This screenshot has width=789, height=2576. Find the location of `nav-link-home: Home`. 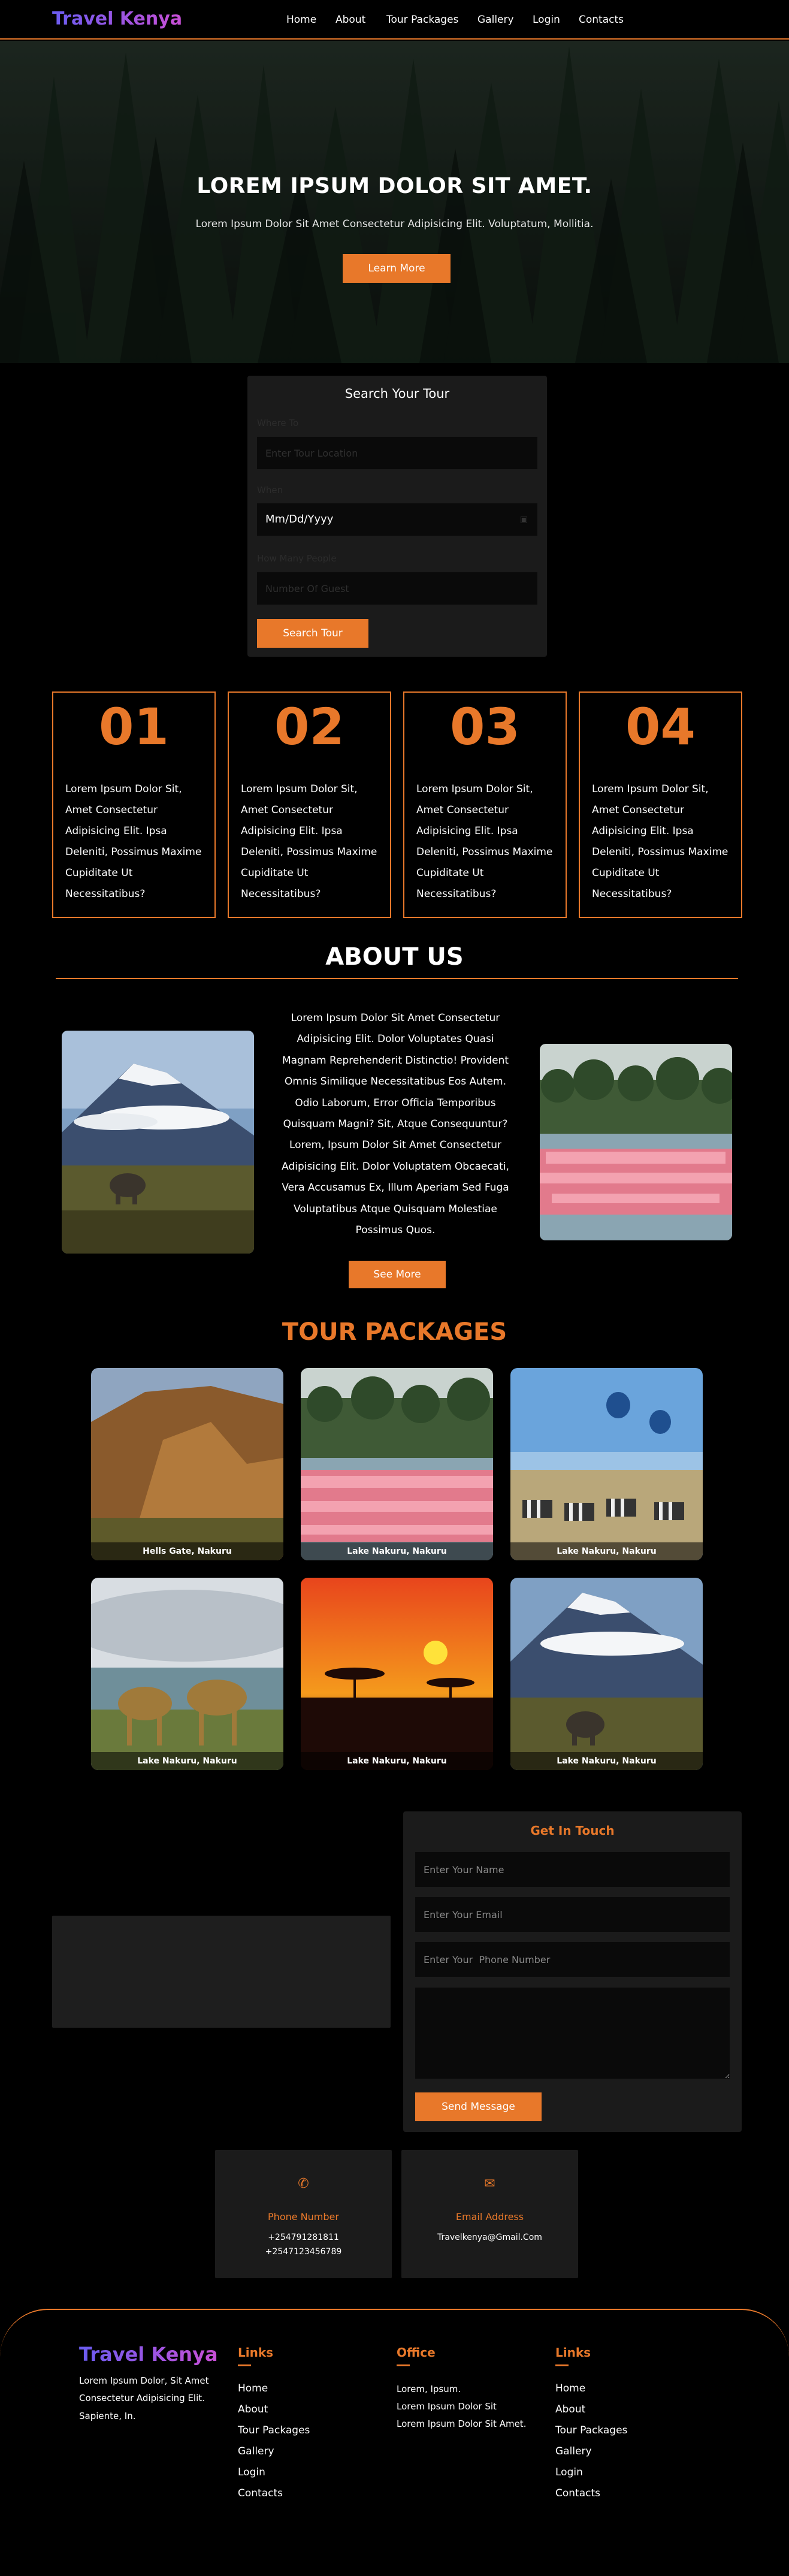

nav-link-home: Home is located at coordinates (301, 20).